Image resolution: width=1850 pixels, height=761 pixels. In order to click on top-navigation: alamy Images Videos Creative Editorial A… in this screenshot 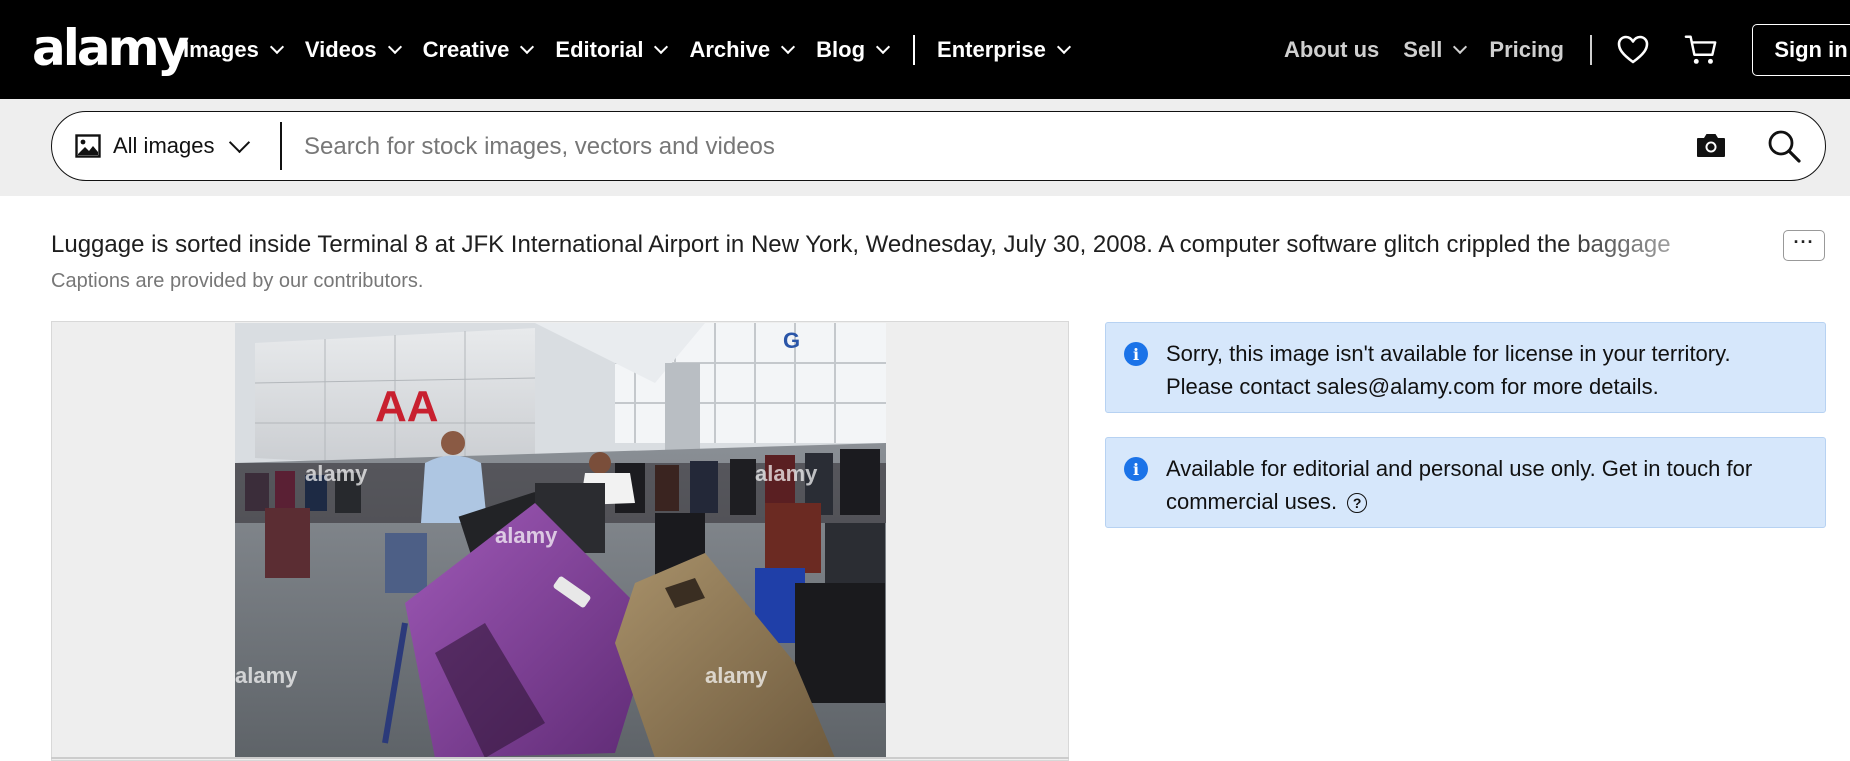, I will do `click(925, 49)`.